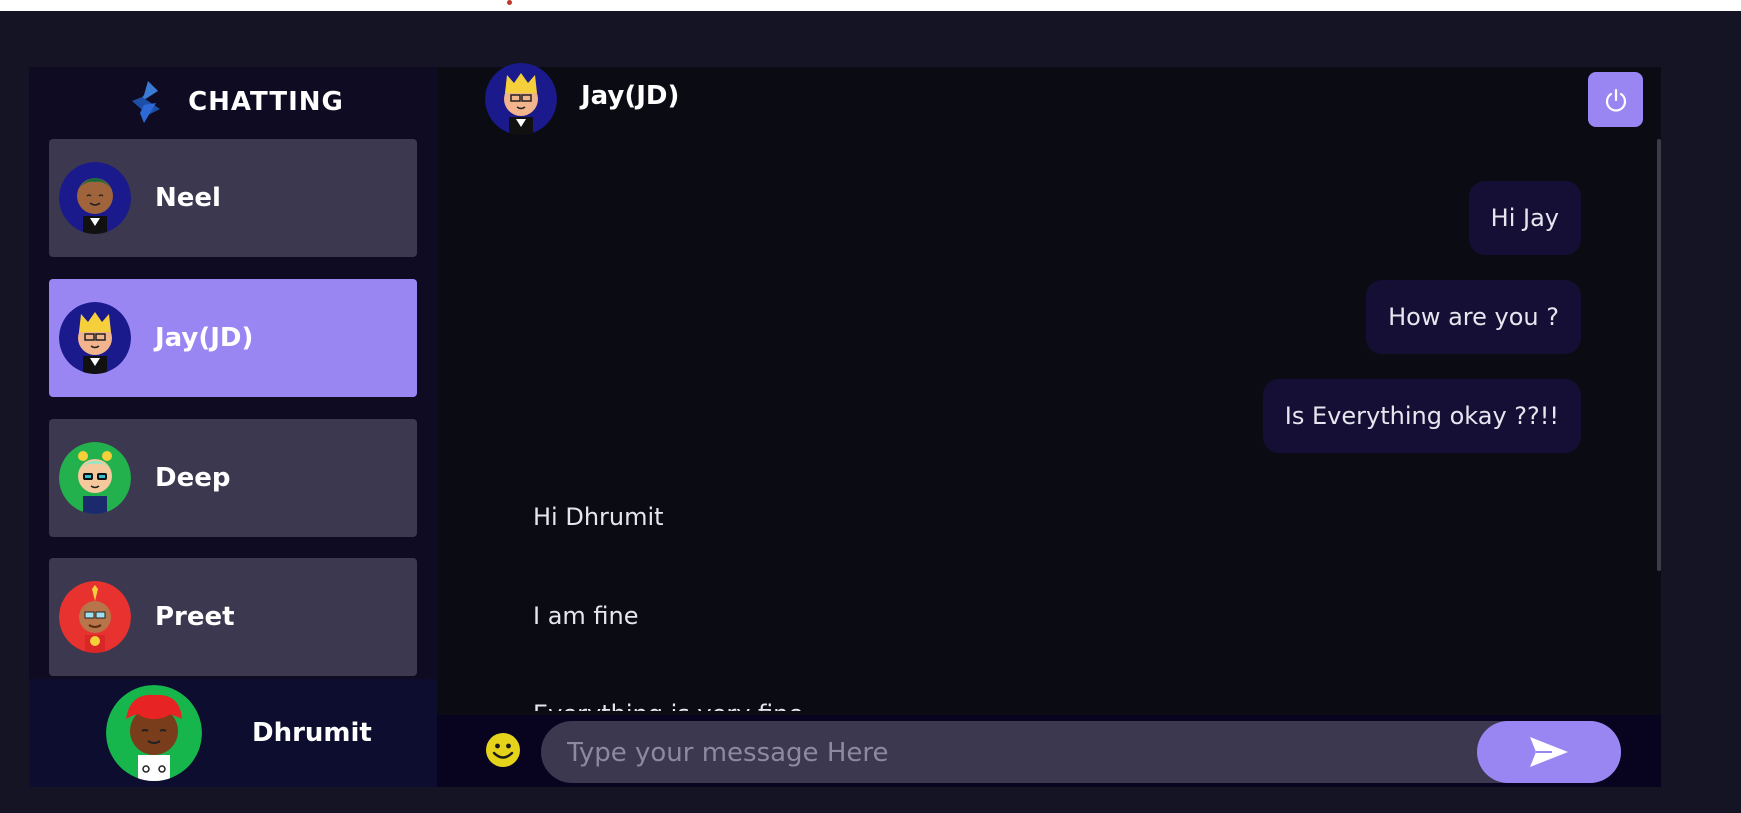  I want to click on current-user-panel: Dhrumit, so click(233, 733).